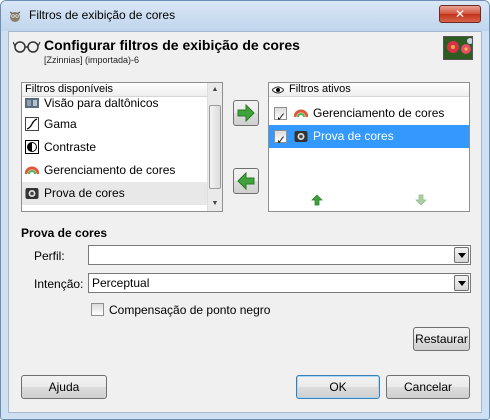 This screenshot has width=490, height=420. Describe the element at coordinates (102, 15) in the screenshot. I see `window-title: Filtros de exibição de cores` at that location.